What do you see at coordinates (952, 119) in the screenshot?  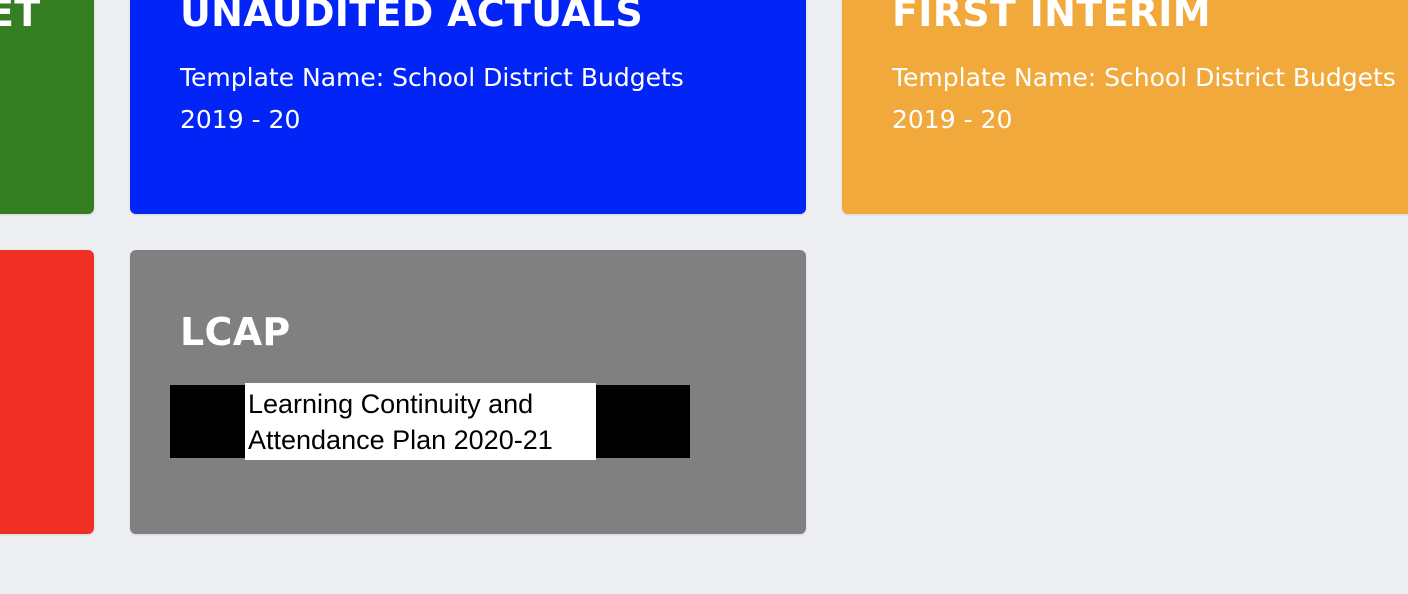 I see `first-interim-year: 2019 - 20` at bounding box center [952, 119].